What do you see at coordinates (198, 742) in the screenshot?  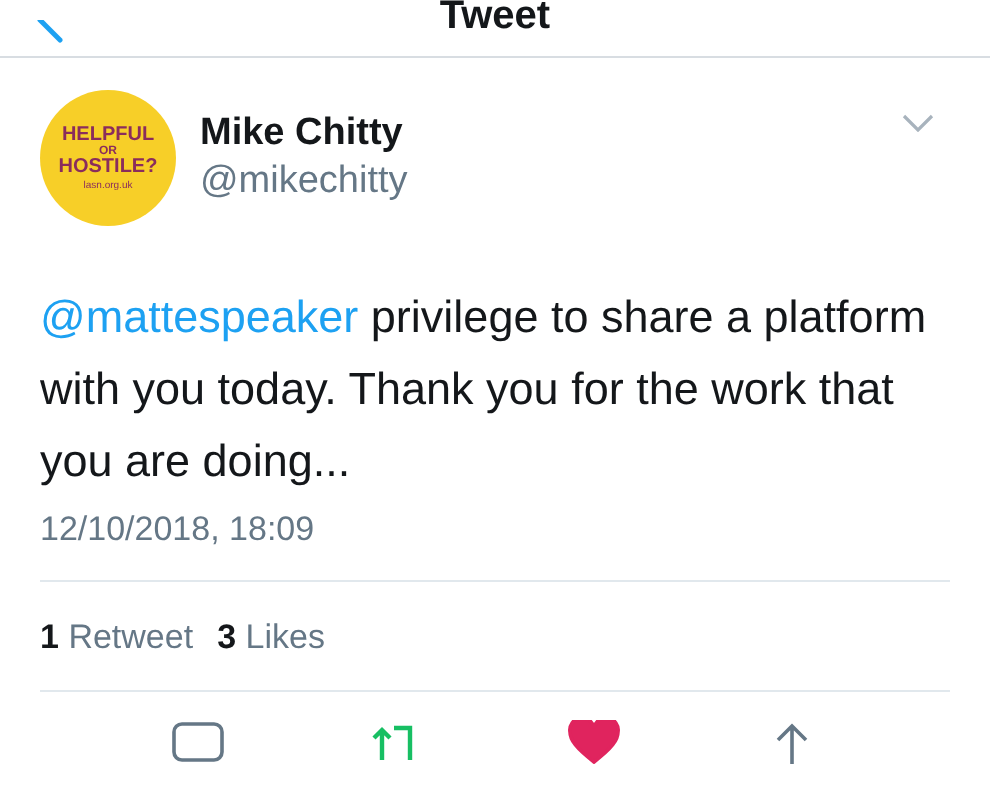 I see `reply-icon` at bounding box center [198, 742].